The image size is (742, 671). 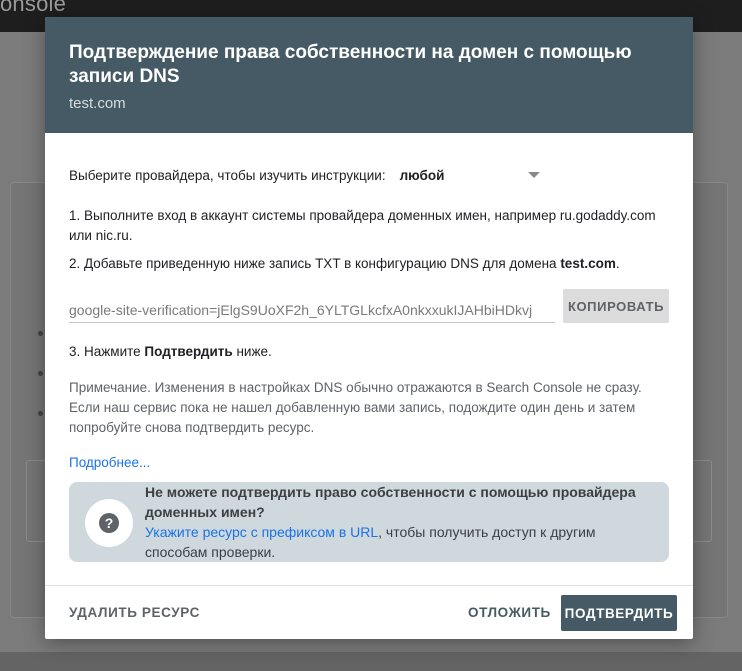 I want to click on delete-resource-button: УДАЛИТЬ РЕСУРС, so click(x=134, y=612).